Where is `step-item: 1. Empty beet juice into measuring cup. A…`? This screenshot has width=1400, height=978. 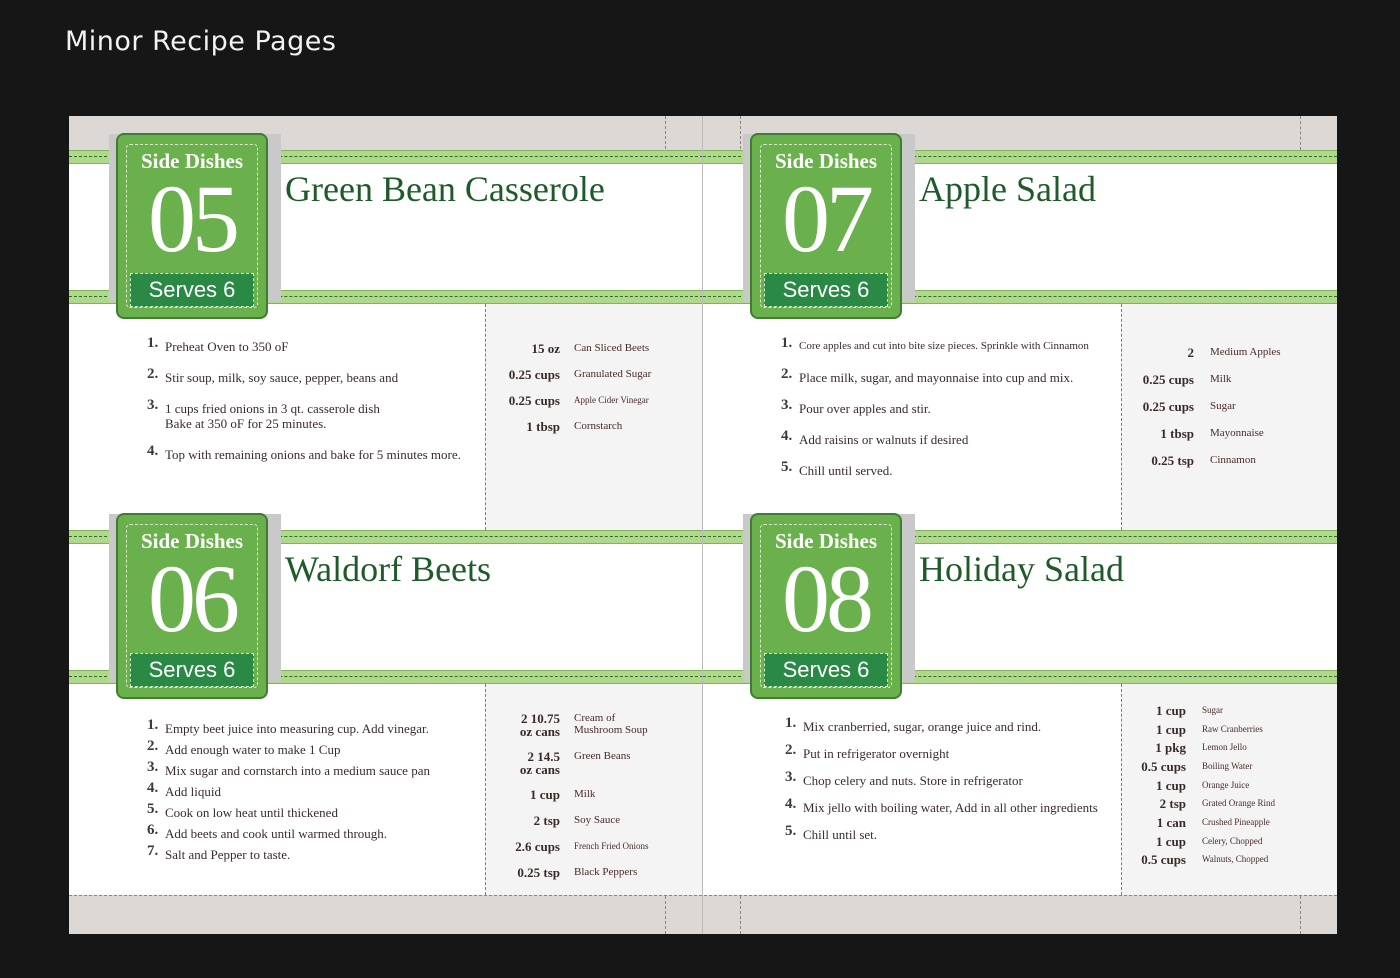 step-item: 1. Empty beet juice into measuring cup. A… is located at coordinates (288, 727).